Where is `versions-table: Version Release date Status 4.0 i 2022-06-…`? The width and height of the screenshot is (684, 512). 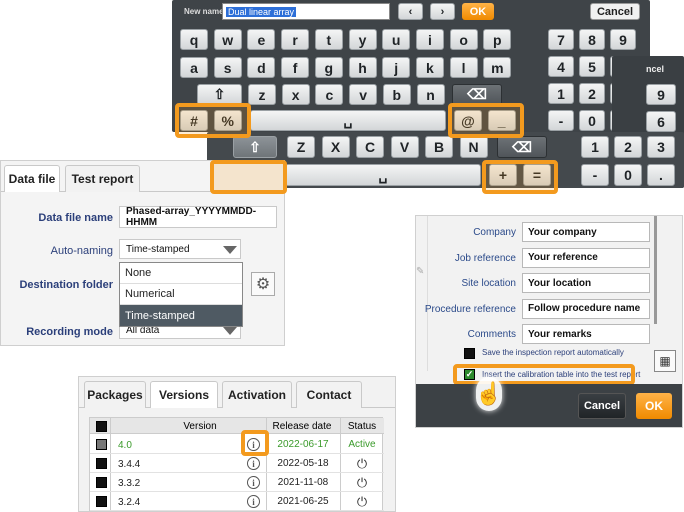
versions-table: Version Release date Status 4.0 i 2022-06-… is located at coordinates (236, 464).